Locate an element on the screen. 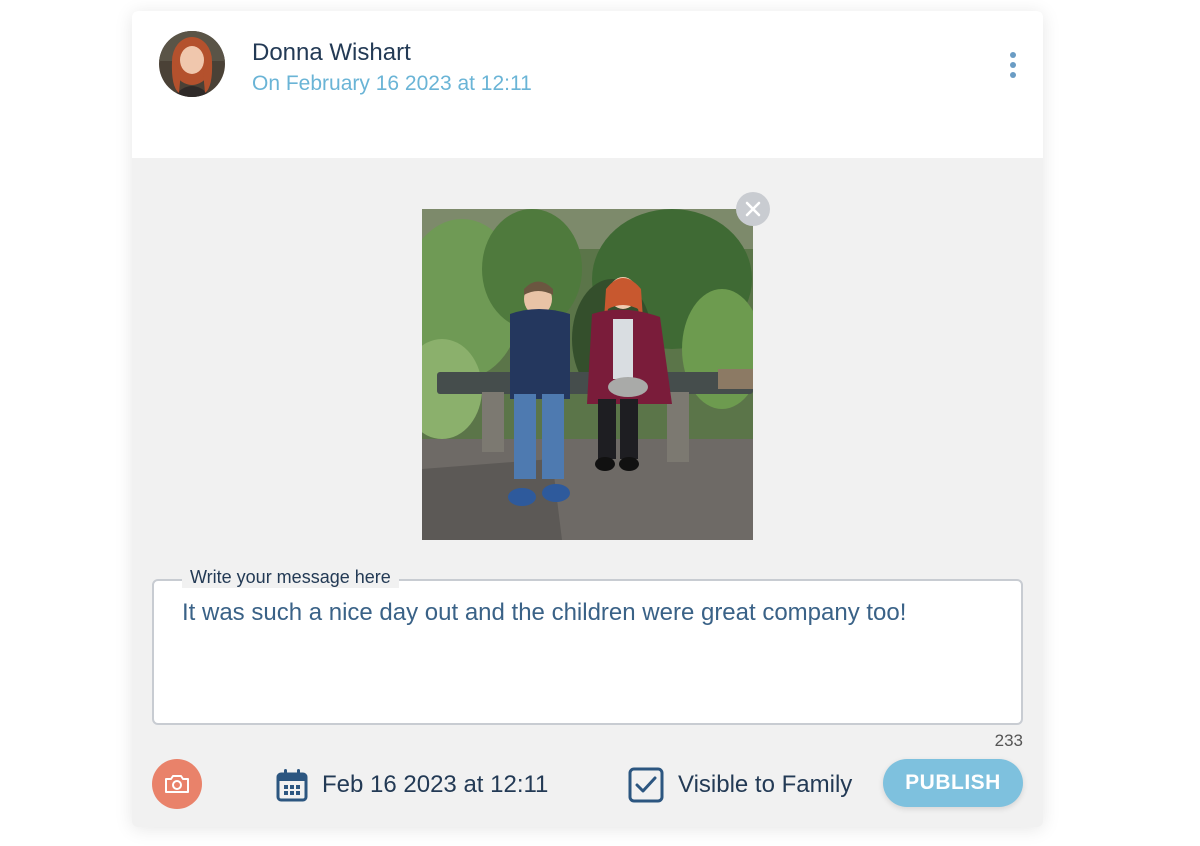 The width and height of the screenshot is (1200, 846). attached-photo is located at coordinates (587, 374).